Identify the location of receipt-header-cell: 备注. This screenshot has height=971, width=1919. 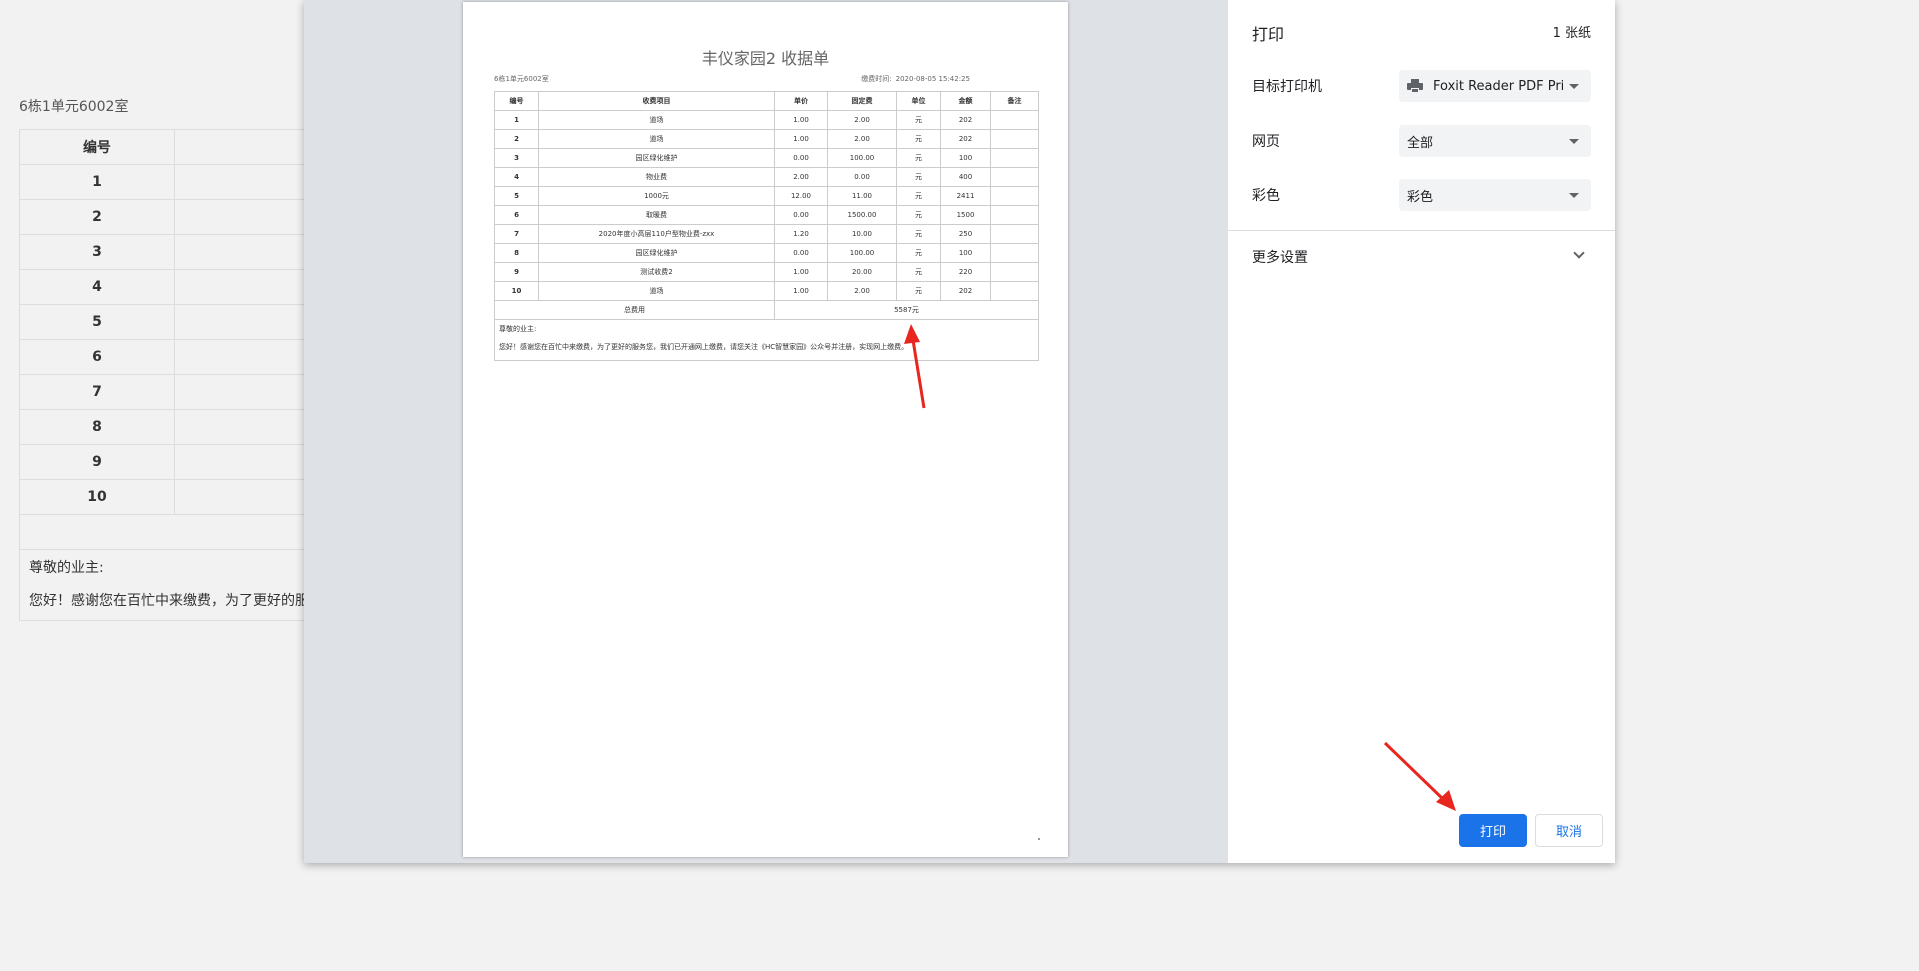
(1014, 101).